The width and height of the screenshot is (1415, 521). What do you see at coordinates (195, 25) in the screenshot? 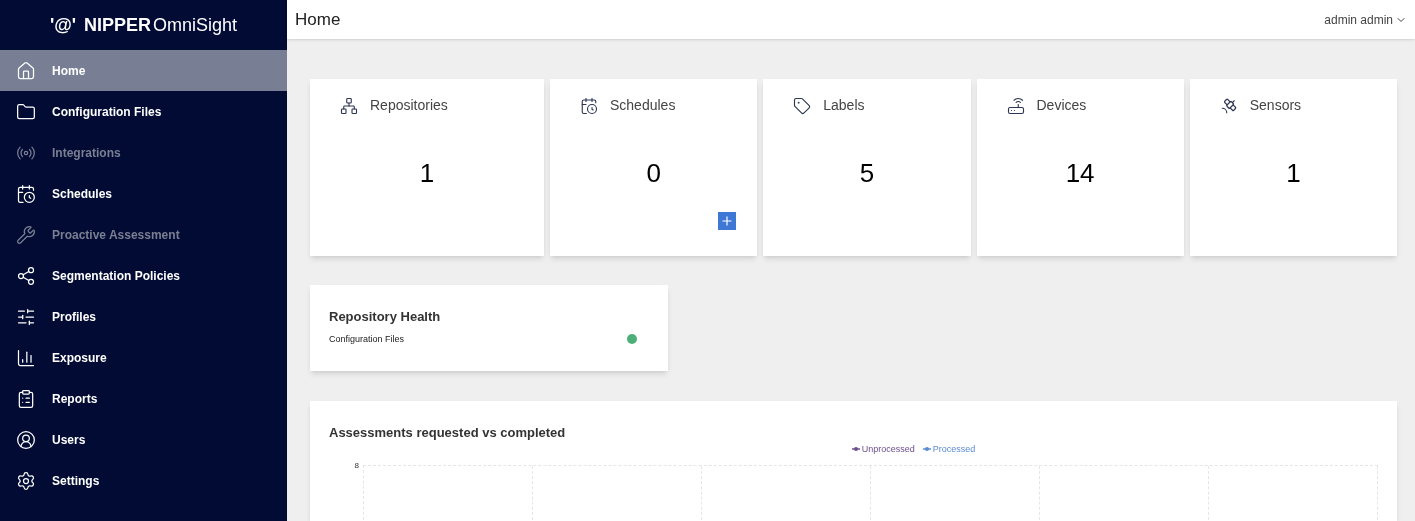
I see `logo-product: OmniSight` at bounding box center [195, 25].